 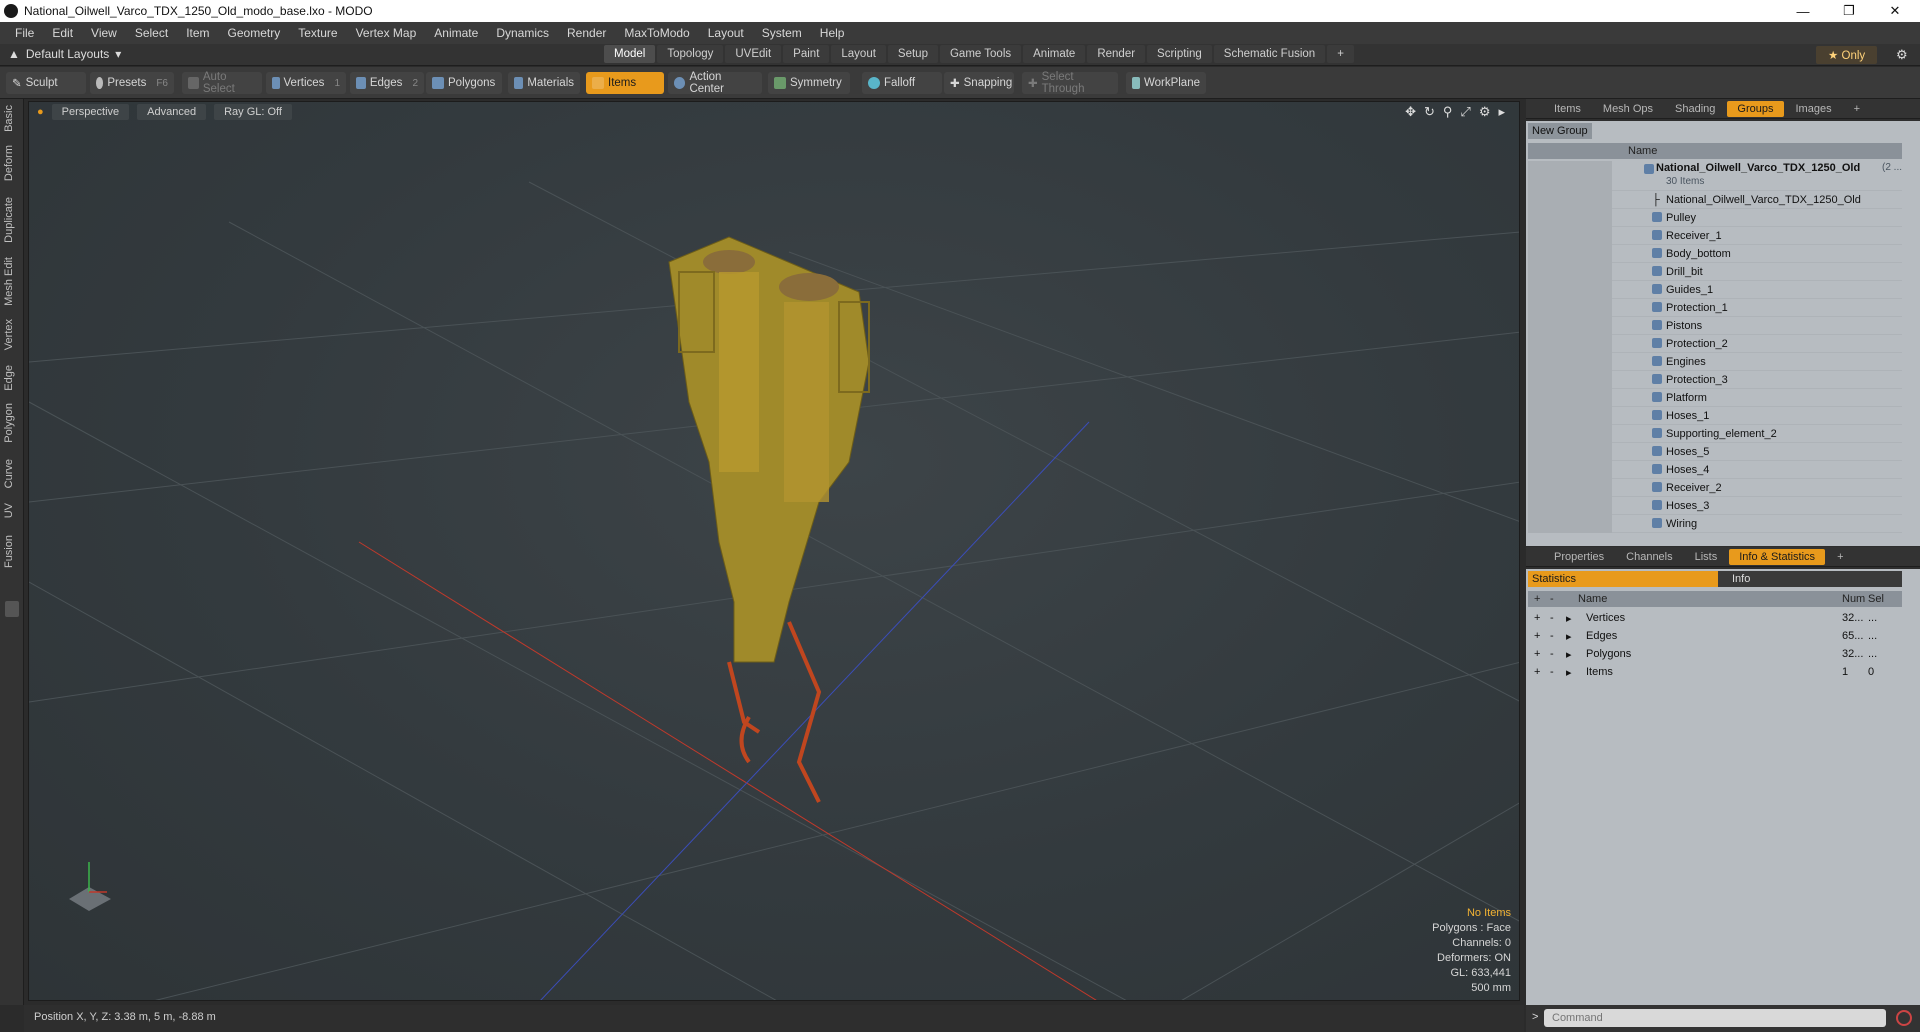 What do you see at coordinates (690, 54) in the screenshot?
I see `tab-topology: Topology` at bounding box center [690, 54].